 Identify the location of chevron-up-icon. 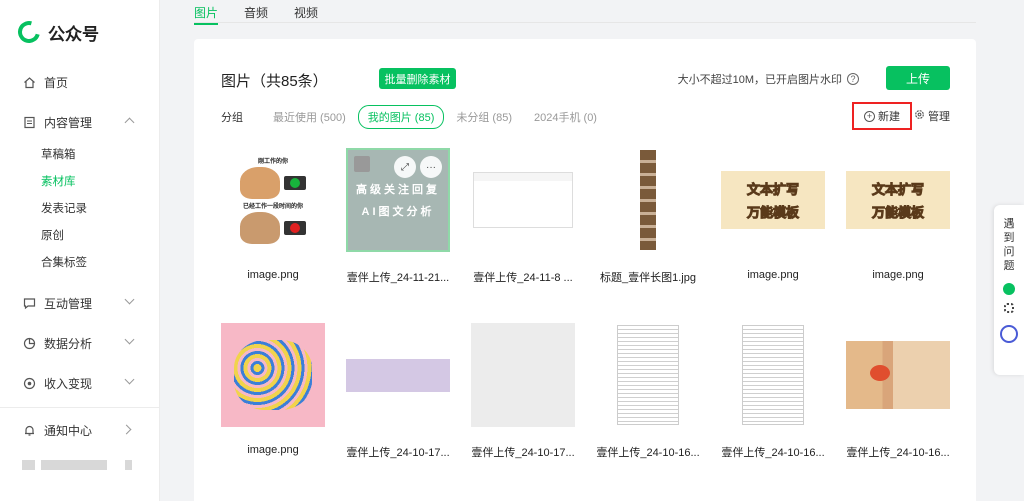
(129, 122).